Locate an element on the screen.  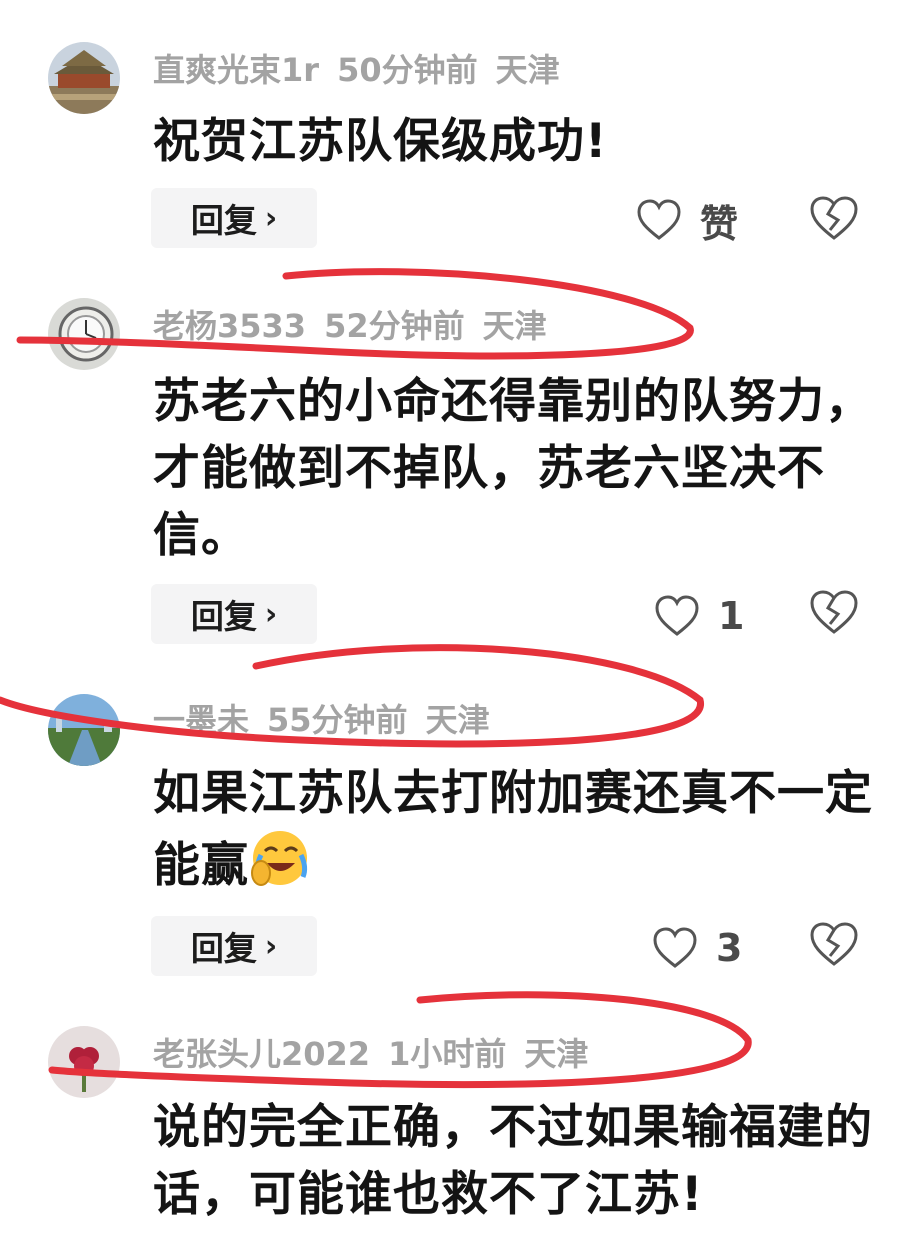
avatar-image-river is located at coordinates (84, 730).